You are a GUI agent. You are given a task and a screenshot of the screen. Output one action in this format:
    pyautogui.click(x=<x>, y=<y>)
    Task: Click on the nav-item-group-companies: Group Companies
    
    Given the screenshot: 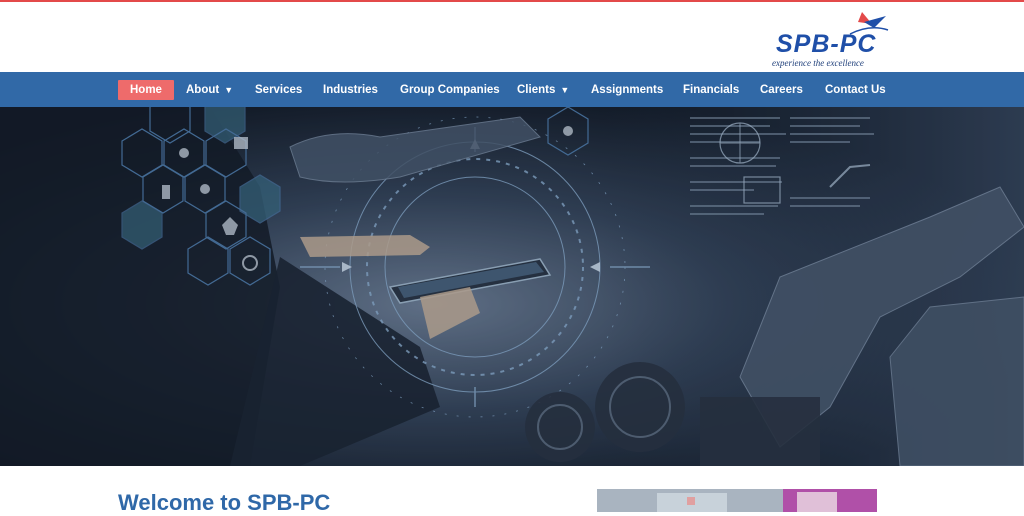 What is the action you would take?
    pyautogui.click(x=450, y=90)
    